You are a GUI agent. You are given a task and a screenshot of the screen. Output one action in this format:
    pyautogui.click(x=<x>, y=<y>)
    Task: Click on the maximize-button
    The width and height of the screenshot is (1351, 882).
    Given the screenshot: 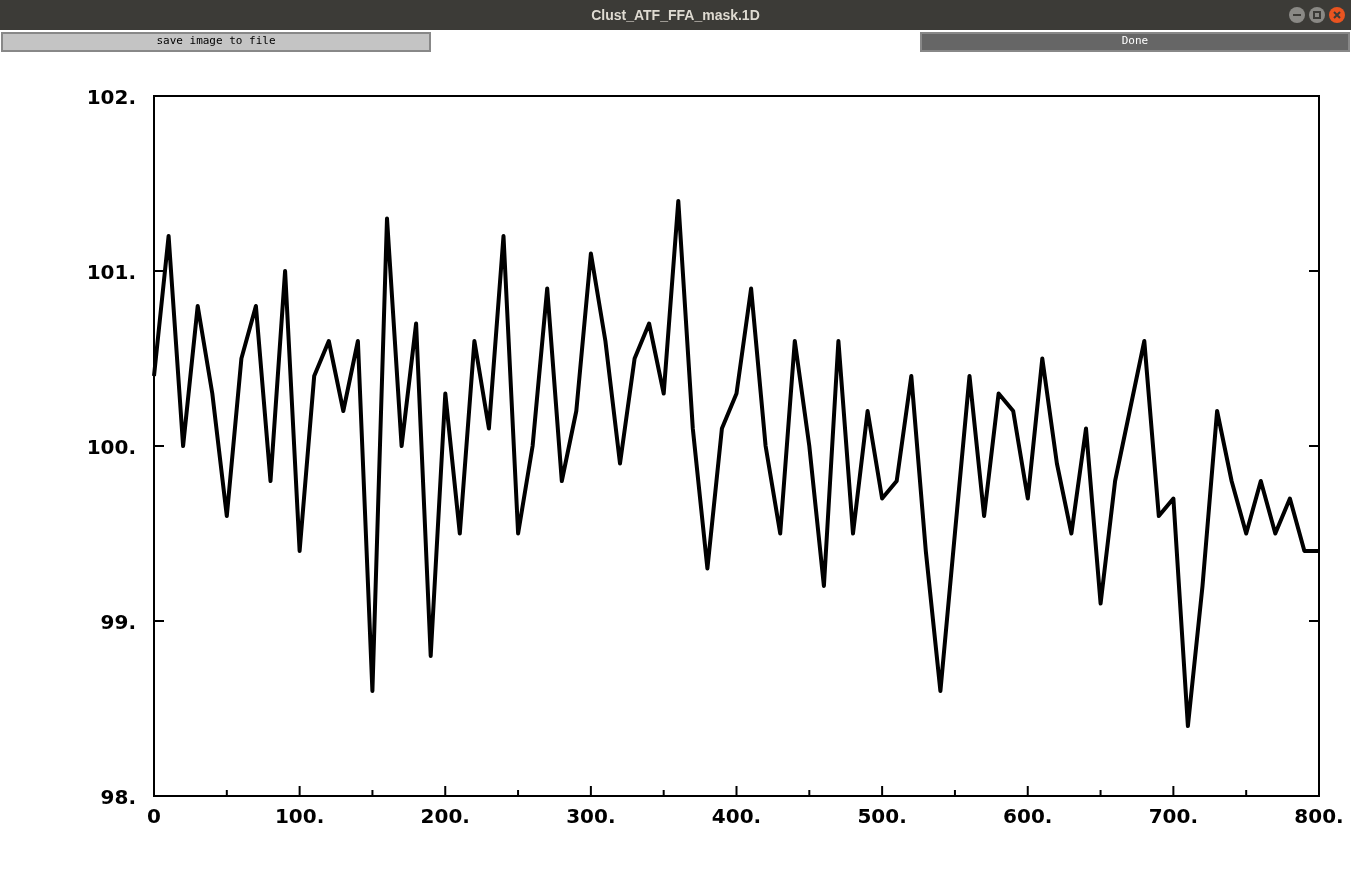 What is the action you would take?
    pyautogui.click(x=1317, y=15)
    